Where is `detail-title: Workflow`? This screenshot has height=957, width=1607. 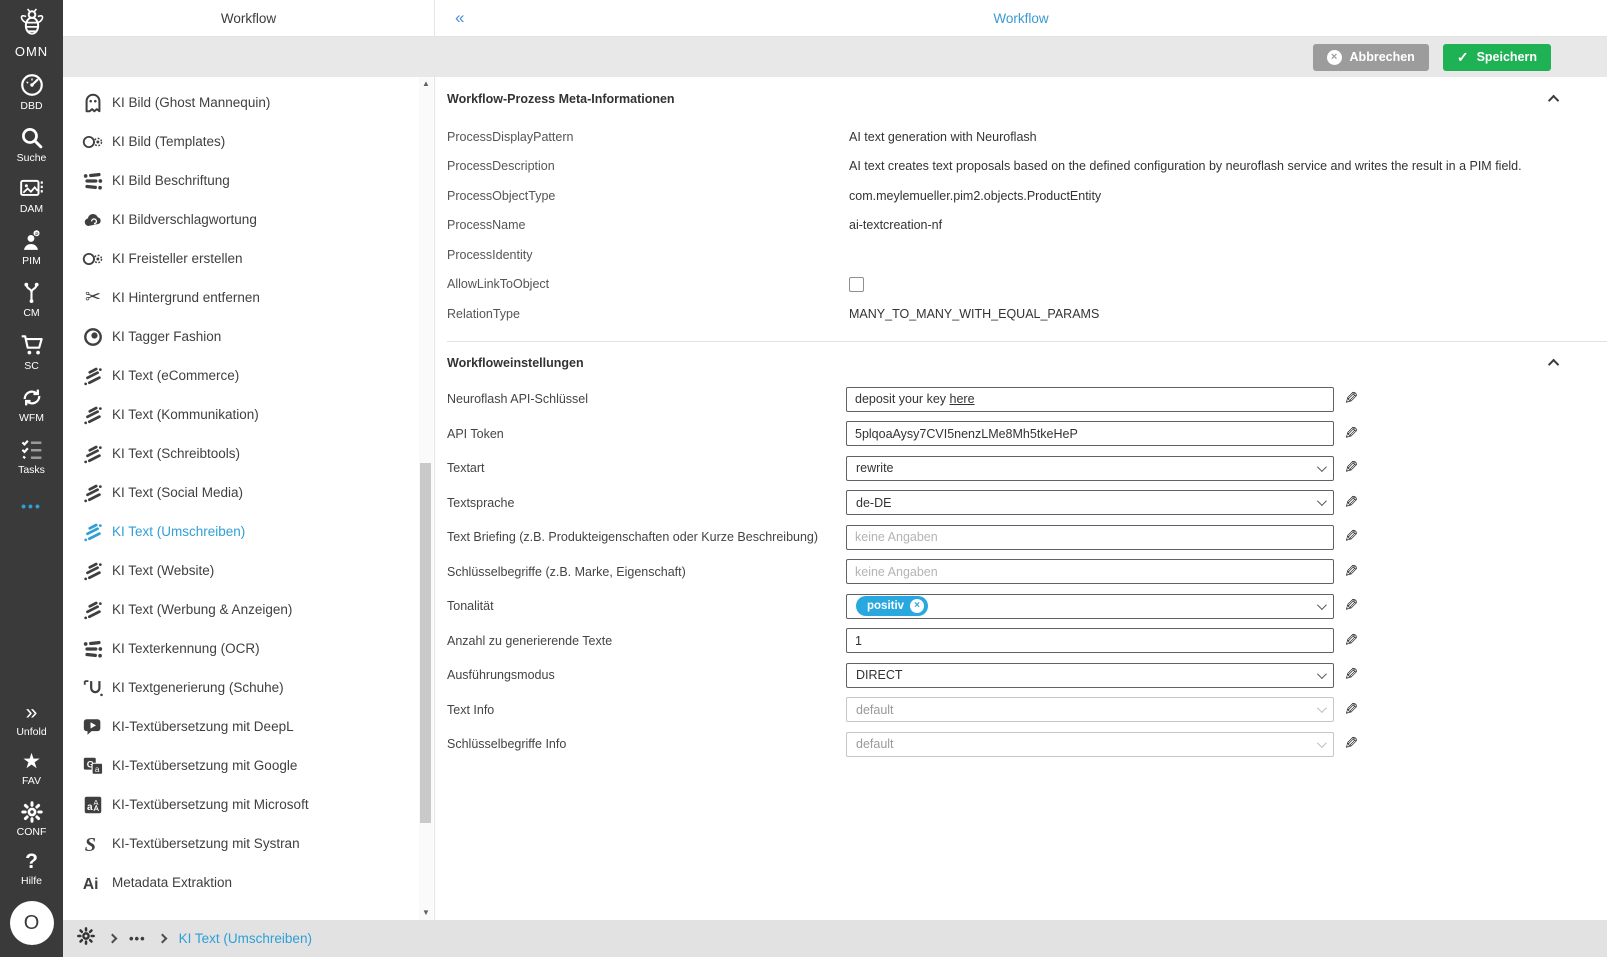 detail-title: Workflow is located at coordinates (1021, 18).